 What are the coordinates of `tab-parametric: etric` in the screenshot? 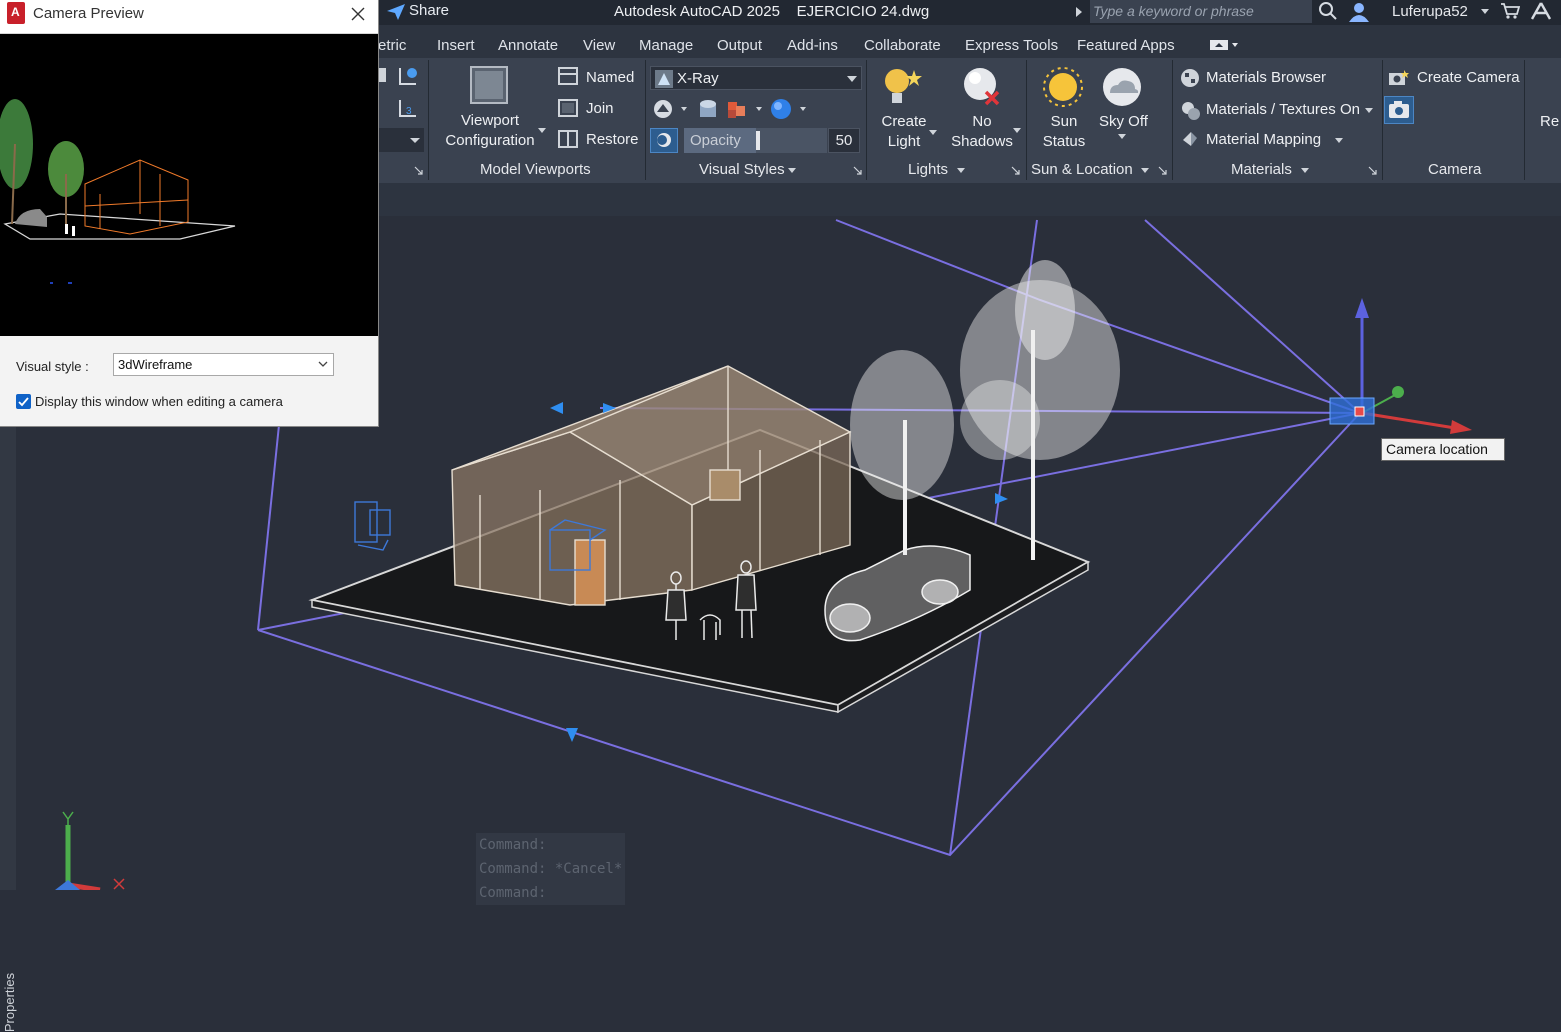 It's located at (392, 45).